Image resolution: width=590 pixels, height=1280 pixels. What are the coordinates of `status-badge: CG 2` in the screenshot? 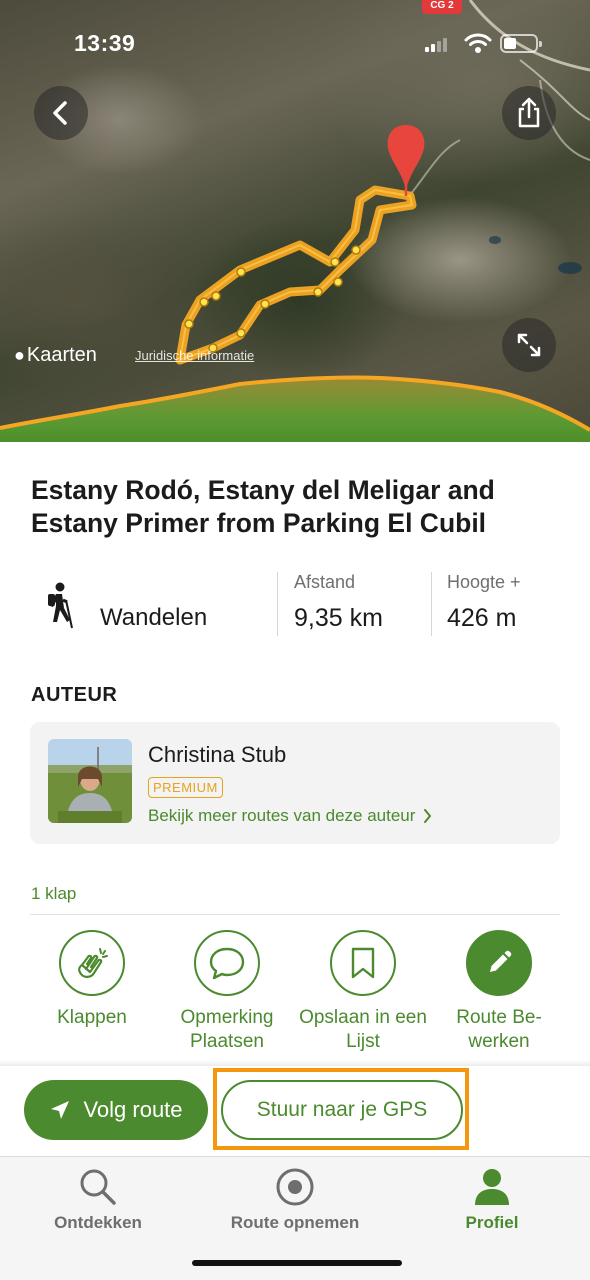 It's located at (442, 7).